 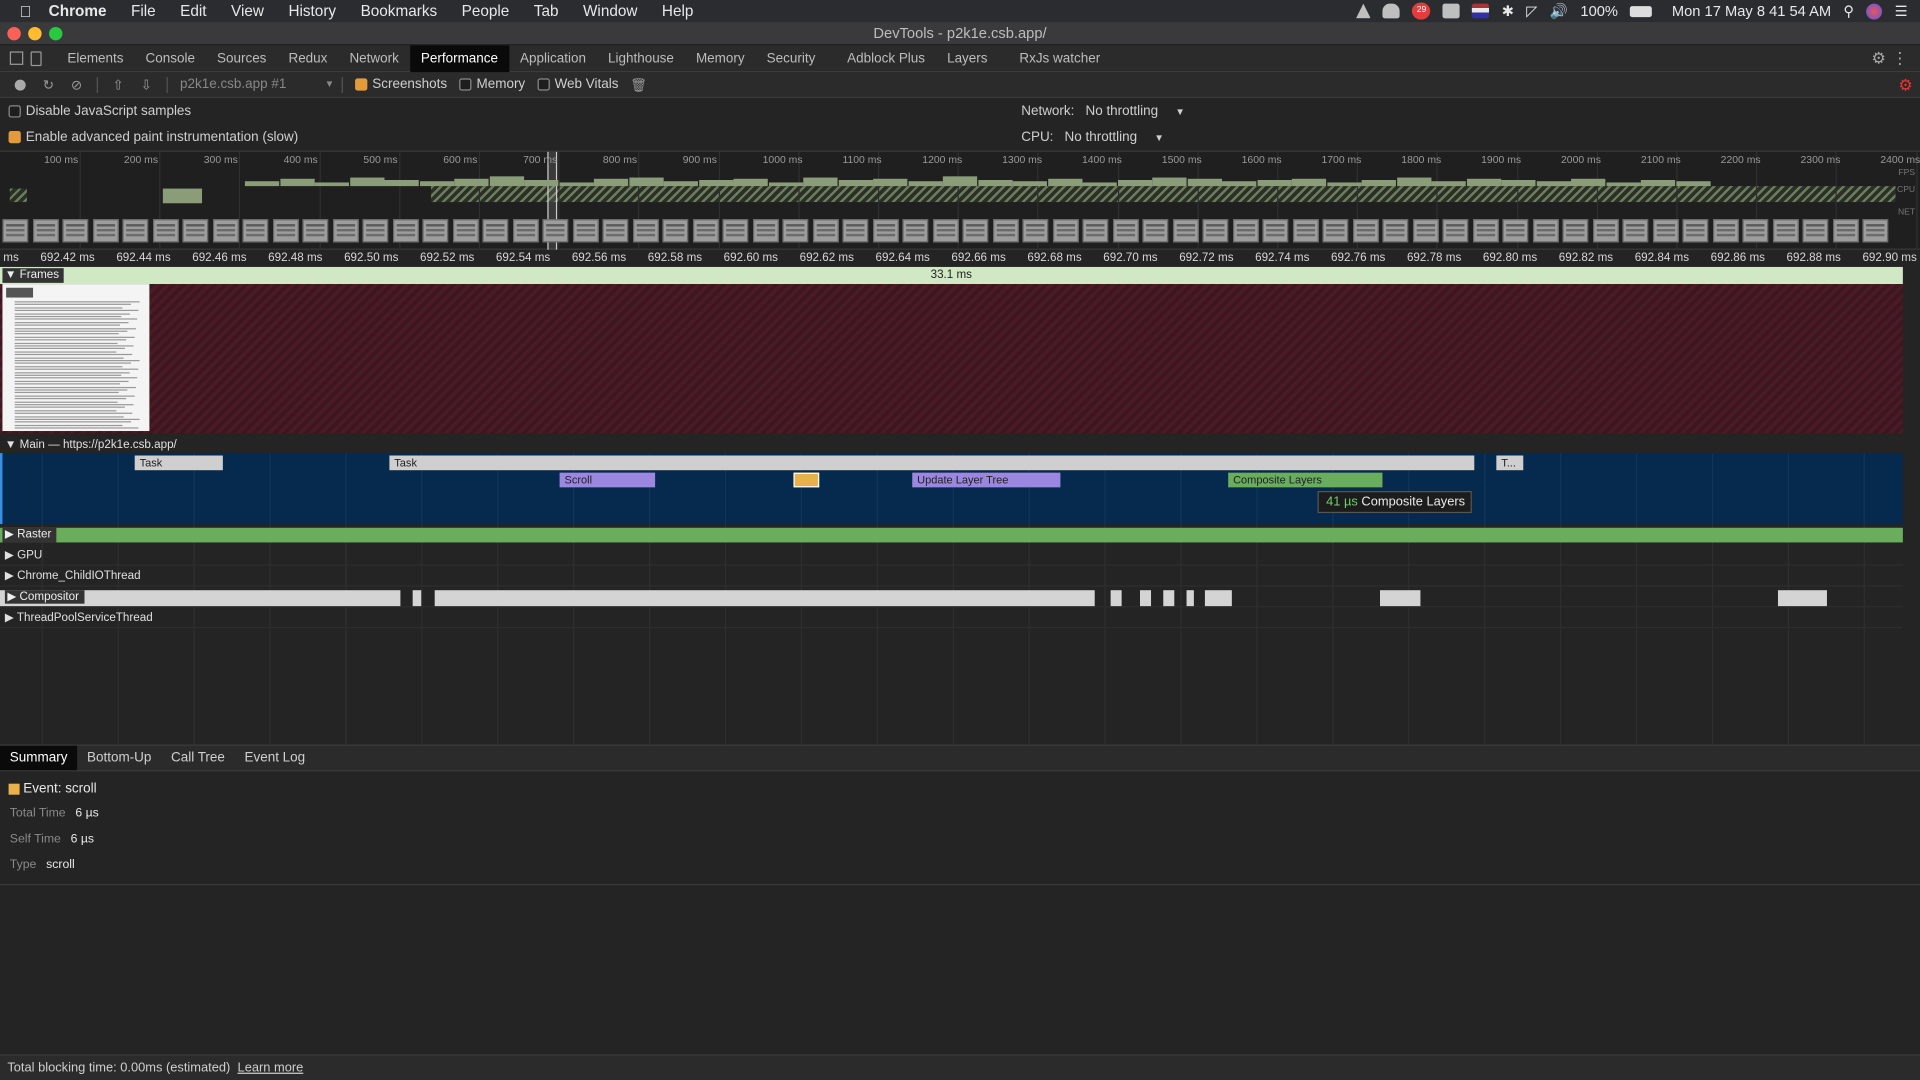 I want to click on frames-track-header: ▼ Frames 33.1 ms, so click(x=951, y=275).